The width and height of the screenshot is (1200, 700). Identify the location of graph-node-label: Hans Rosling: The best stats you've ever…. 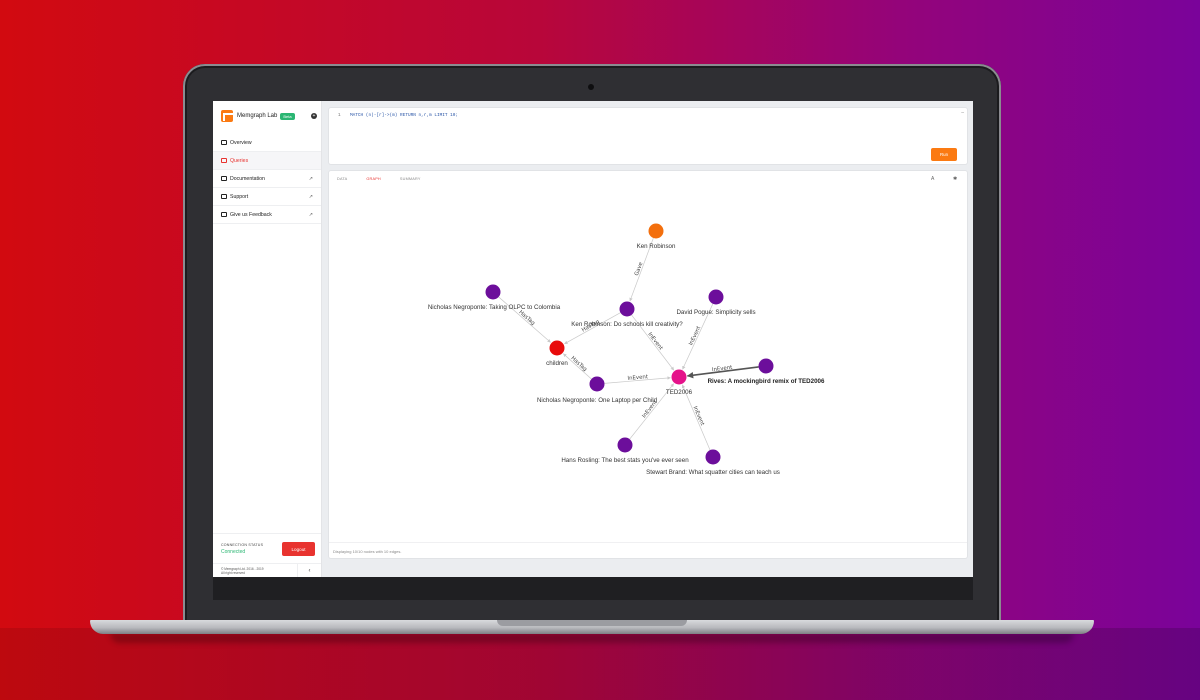
(625, 460).